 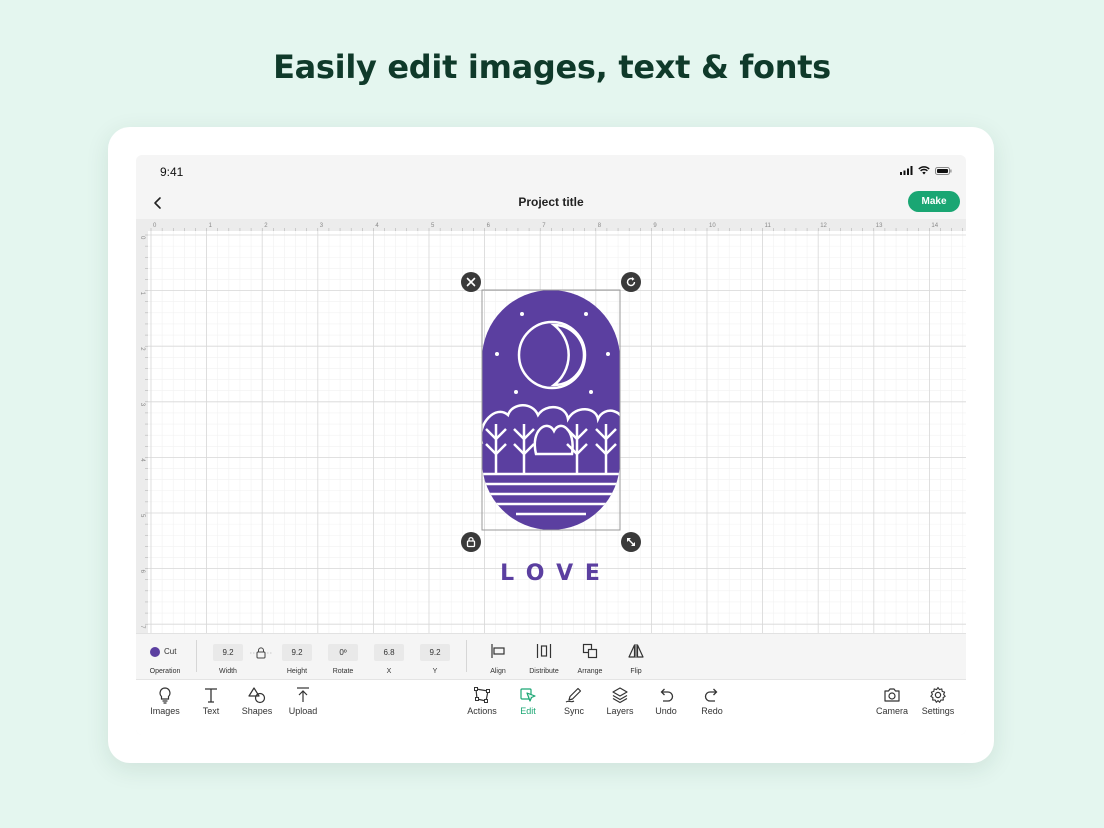 I want to click on status-bar: 9:41, so click(x=551, y=172).